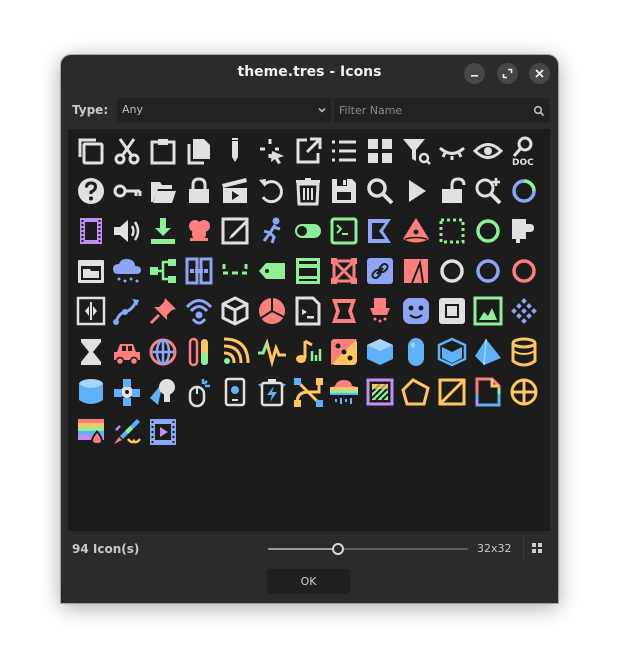 The image size is (619, 670). Describe the element at coordinates (309, 73) in the screenshot. I see `title-bar: theme.tres - Icons` at that location.